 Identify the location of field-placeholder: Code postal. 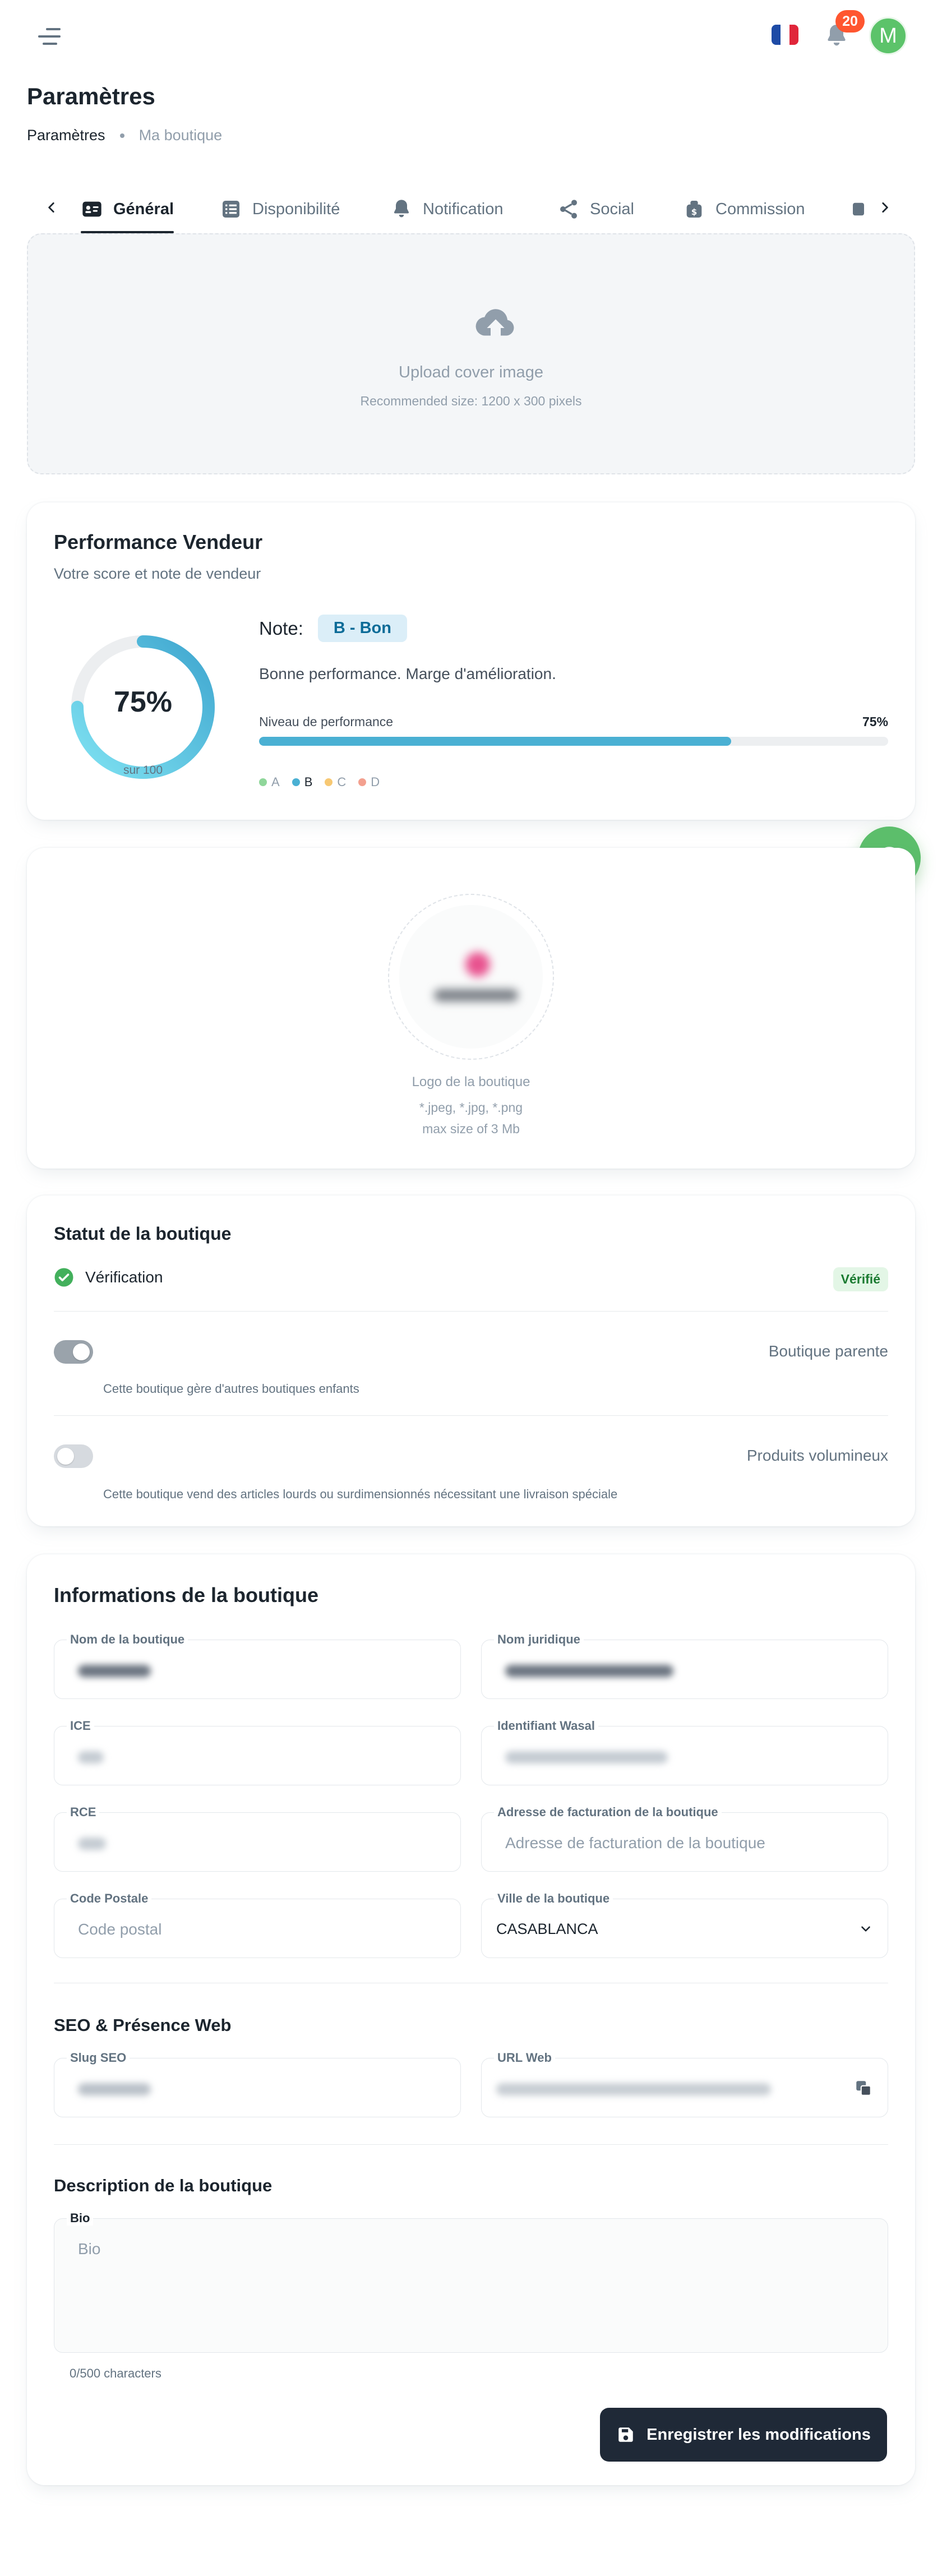
(120, 1929).